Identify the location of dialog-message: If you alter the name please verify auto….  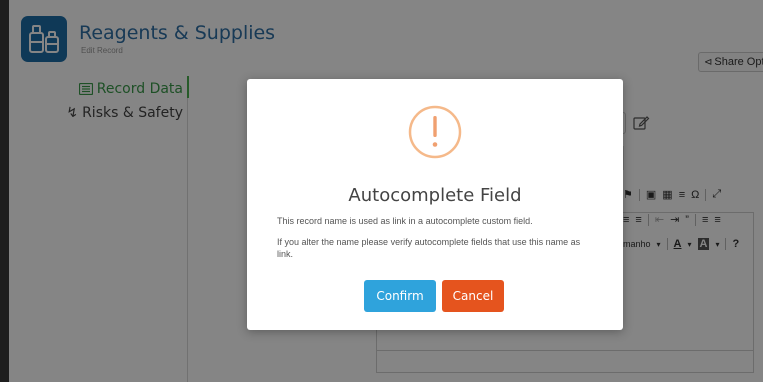
(429, 248).